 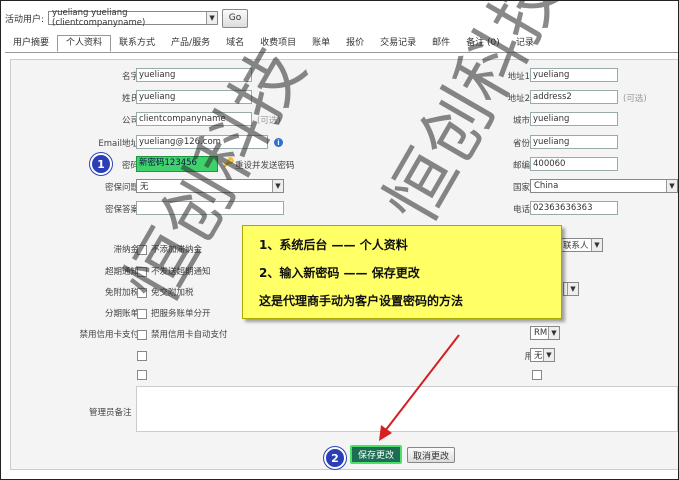 What do you see at coordinates (137, 43) in the screenshot?
I see `tab-contacts: 联系方式` at bounding box center [137, 43].